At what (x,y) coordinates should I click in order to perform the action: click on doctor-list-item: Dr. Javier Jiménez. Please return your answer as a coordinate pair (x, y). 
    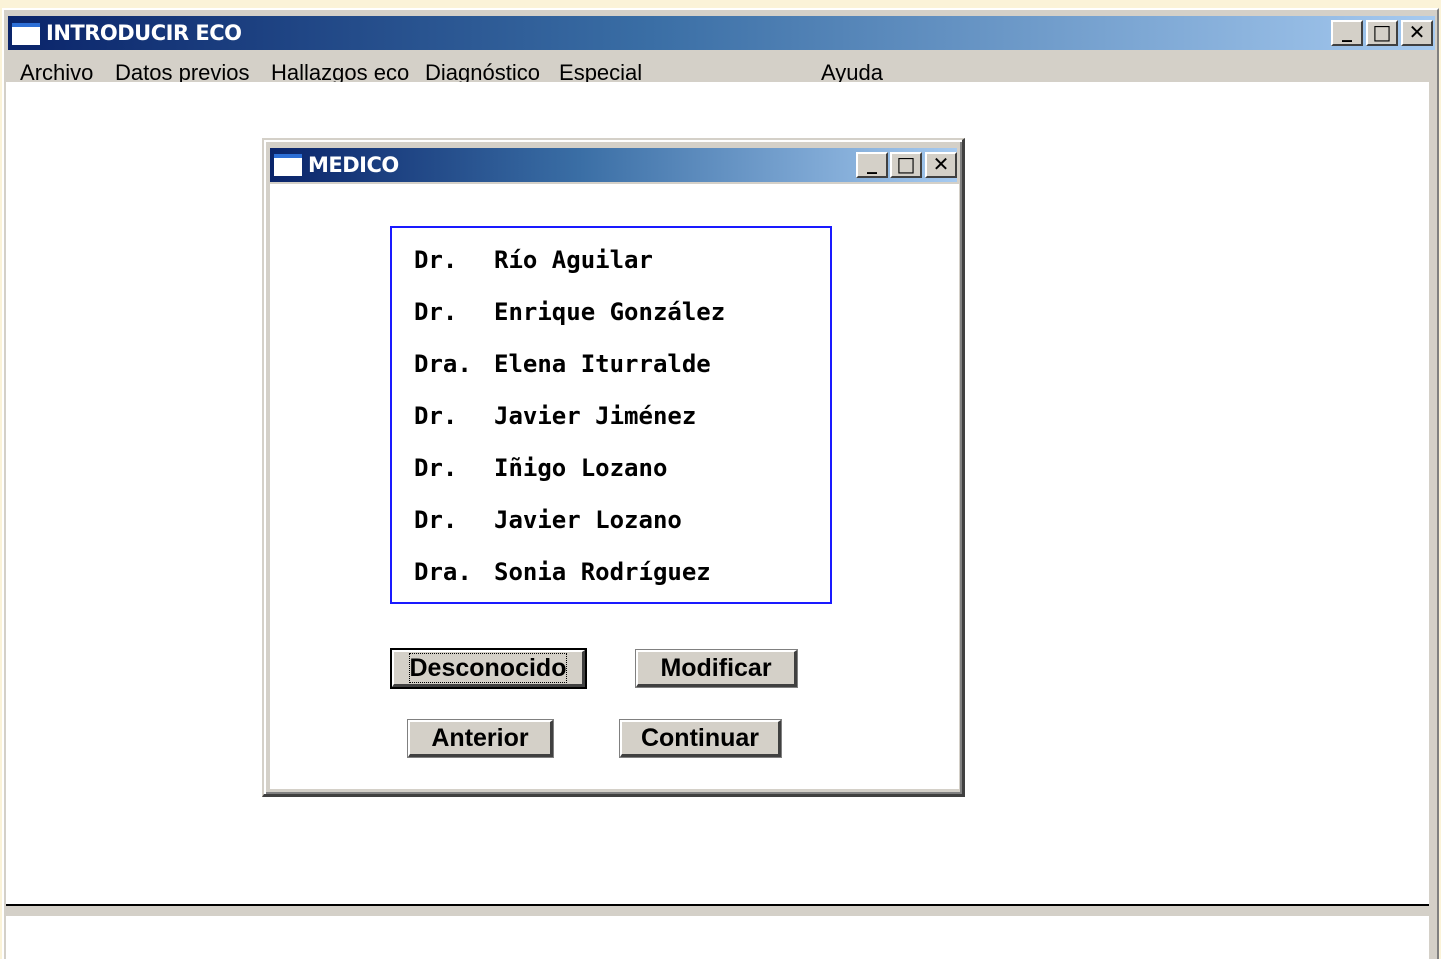
    Looking at the image, I should click on (555, 427).